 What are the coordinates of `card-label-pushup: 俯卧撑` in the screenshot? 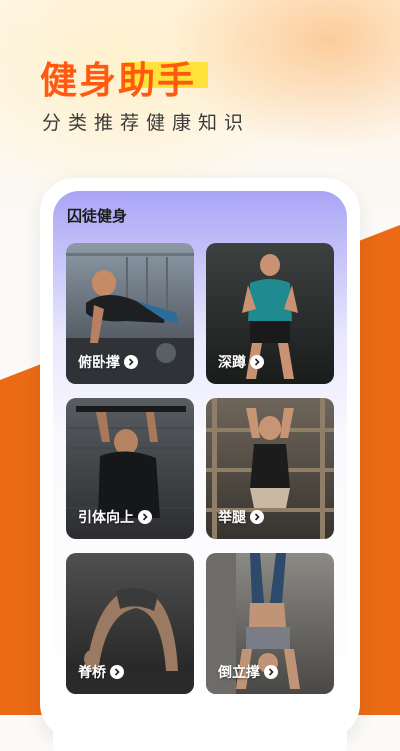 It's located at (108, 362).